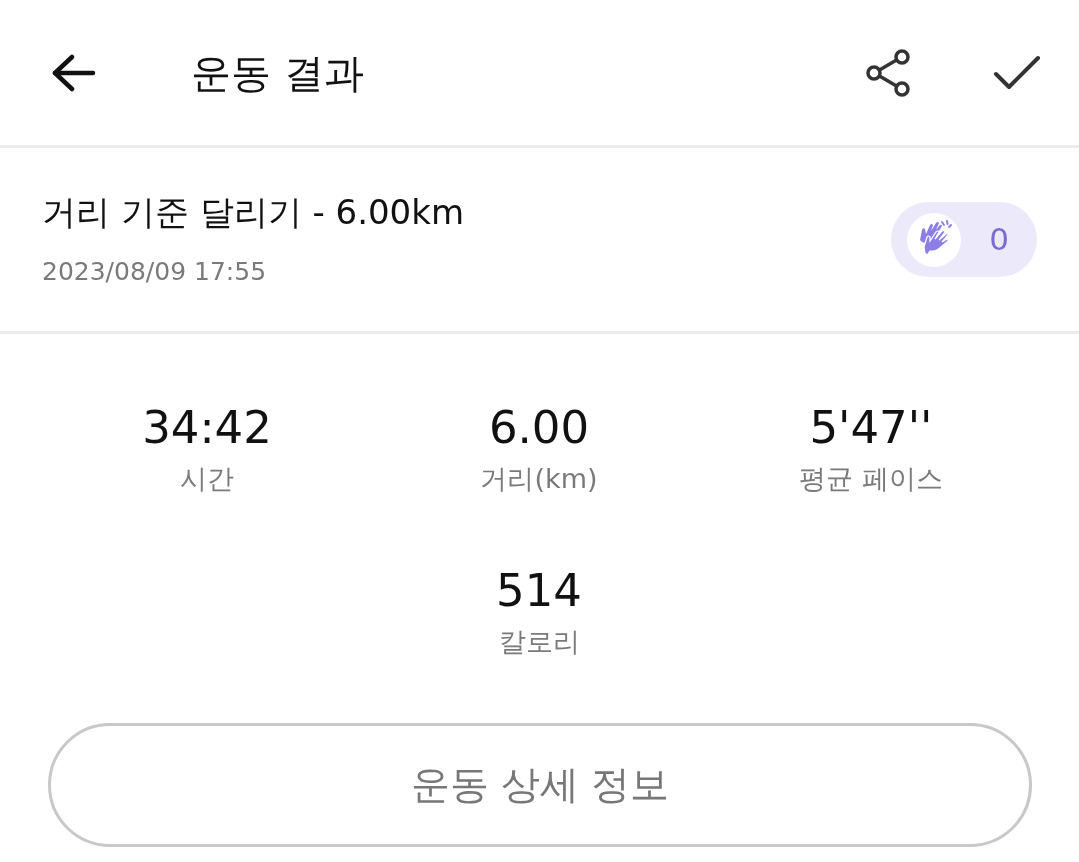 The height and width of the screenshot is (862, 1079). What do you see at coordinates (207, 428) in the screenshot?
I see `stat-value: 34:42` at bounding box center [207, 428].